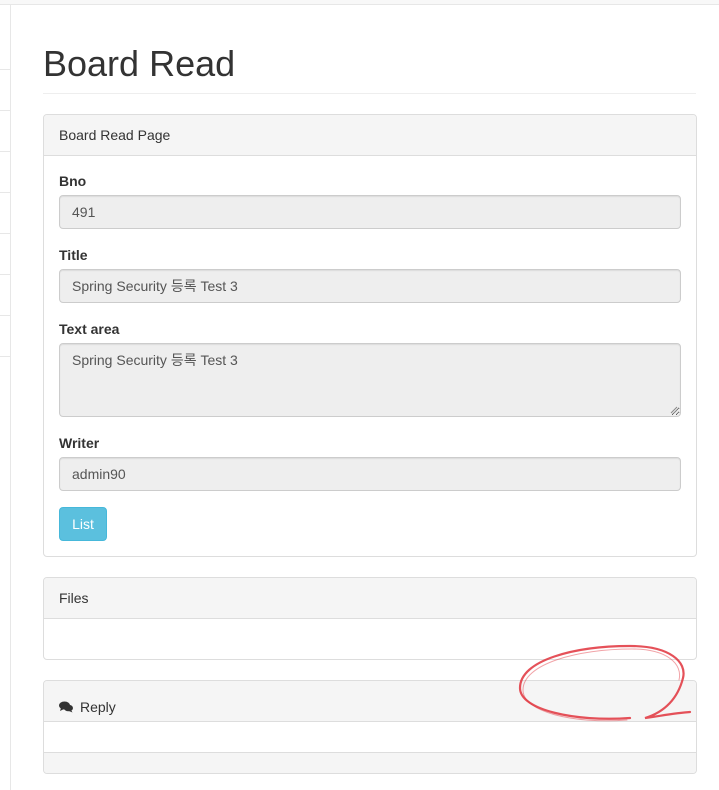  I want to click on content-label: Text area, so click(89, 329).